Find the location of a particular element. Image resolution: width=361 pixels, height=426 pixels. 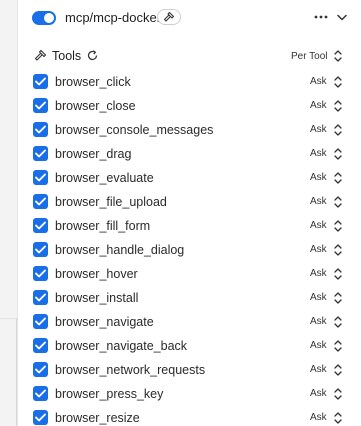

tool-row: browser_handle_dialog Ask is located at coordinates (189, 250).